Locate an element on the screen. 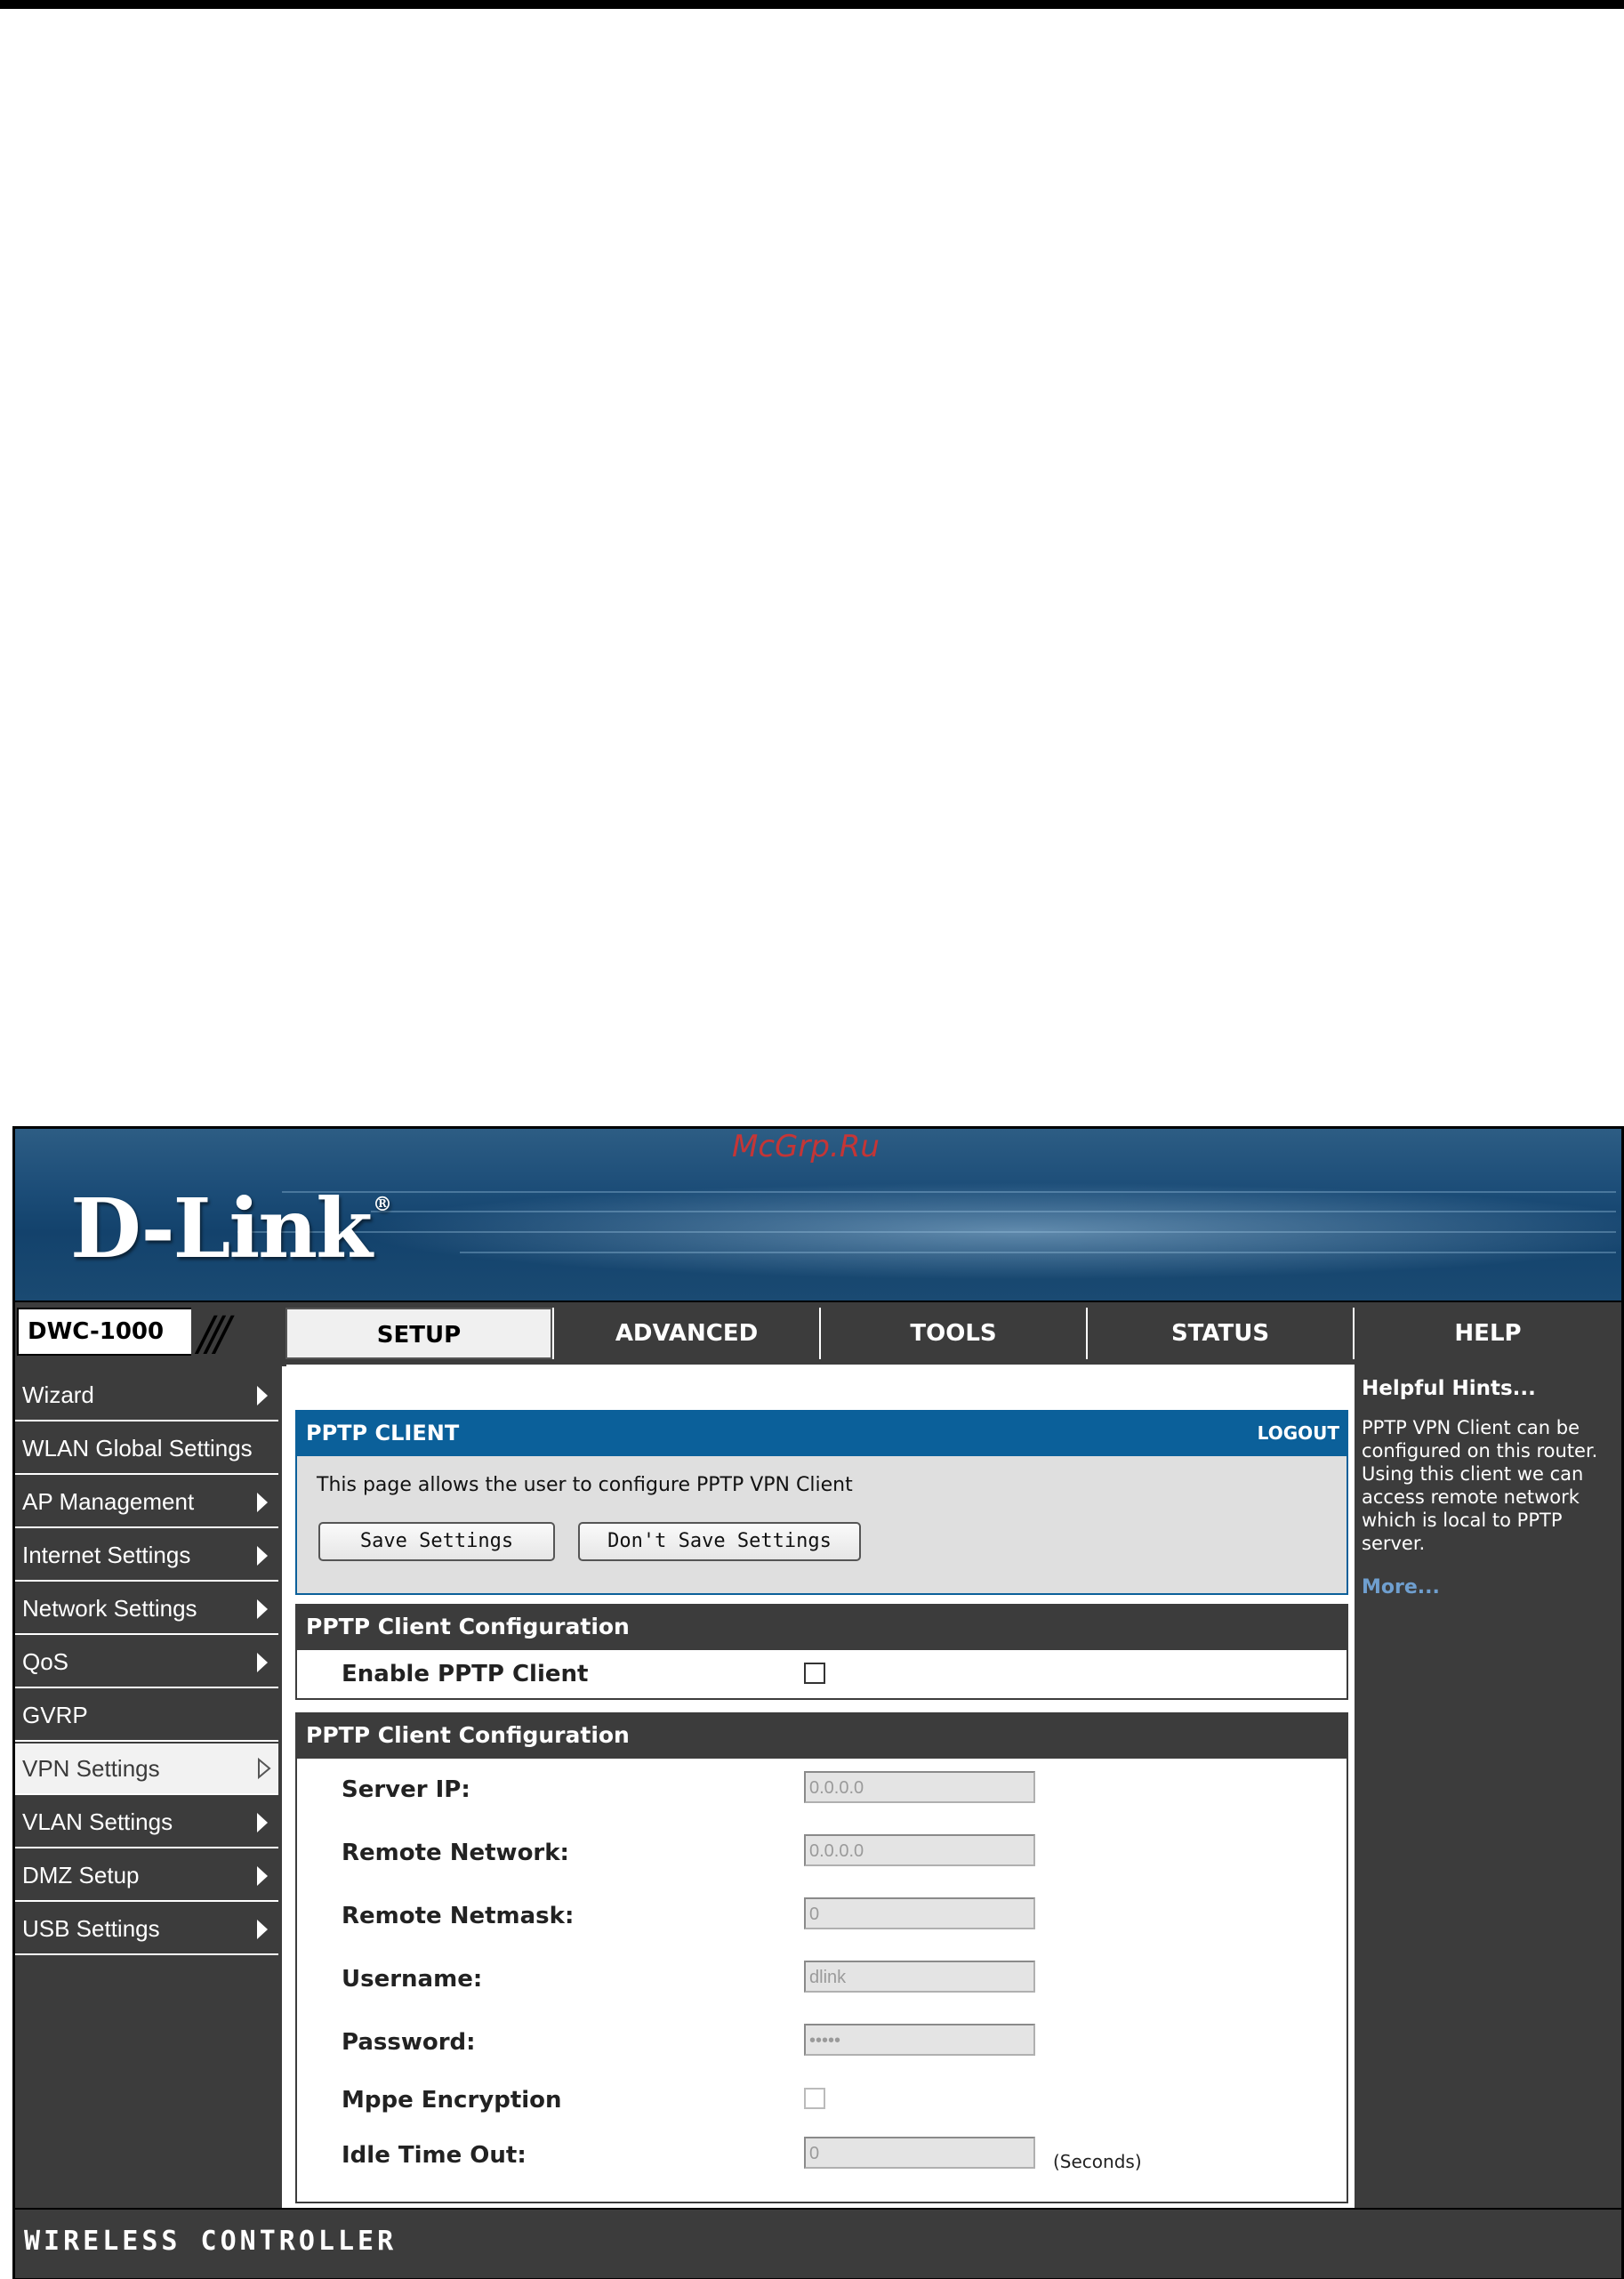 The width and height of the screenshot is (1624, 2279). sidebar-item-label: GVRP is located at coordinates (55, 1715).